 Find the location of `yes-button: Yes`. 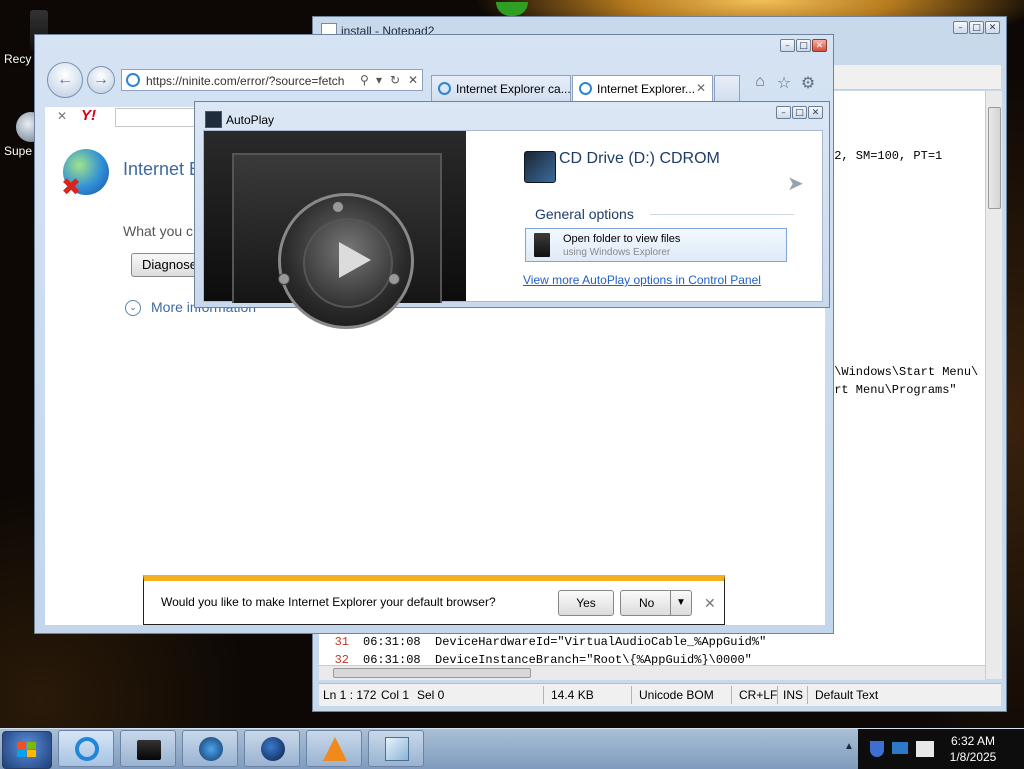

yes-button: Yes is located at coordinates (586, 603).